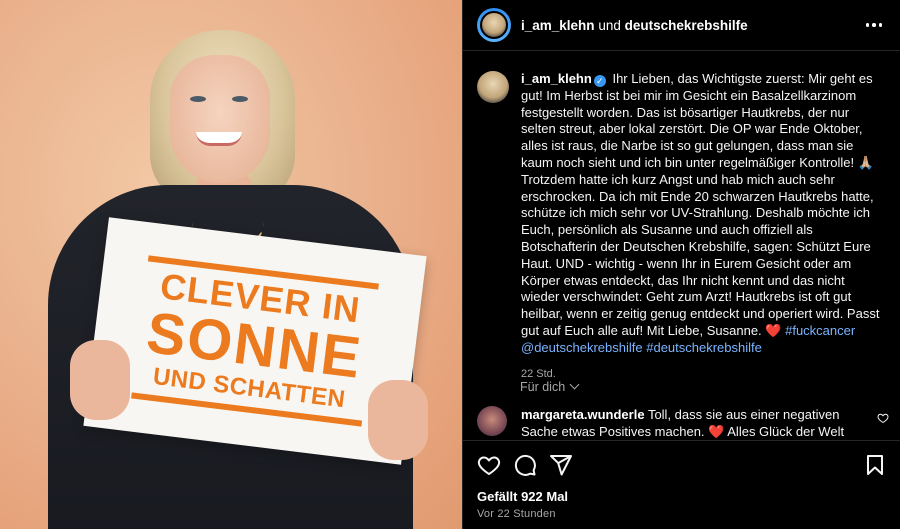 Image resolution: width=900 pixels, height=529 pixels. I want to click on hashtag-deutschekrebshilfe: #deutschekrebshilfe, so click(704, 347).